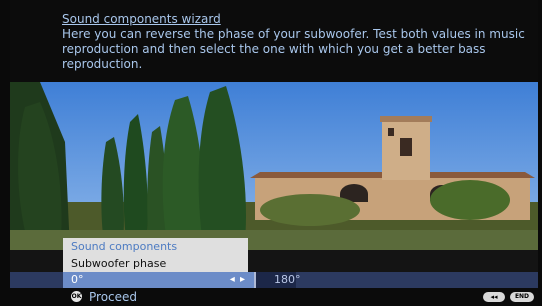 This screenshot has width=542, height=306. What do you see at coordinates (77, 279) in the screenshot?
I see `selected-phase-value: 0°` at bounding box center [77, 279].